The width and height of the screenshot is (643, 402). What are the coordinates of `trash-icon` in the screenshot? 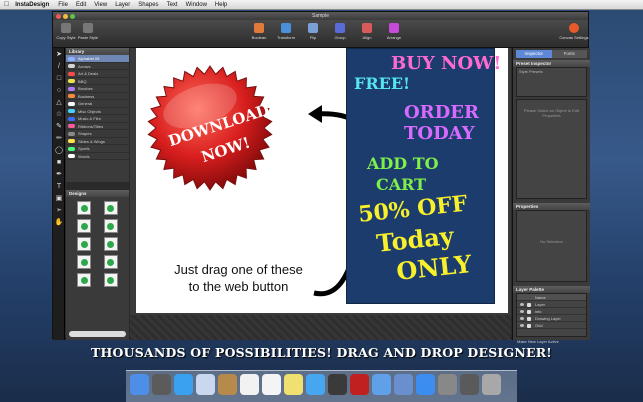 It's located at (491, 384).